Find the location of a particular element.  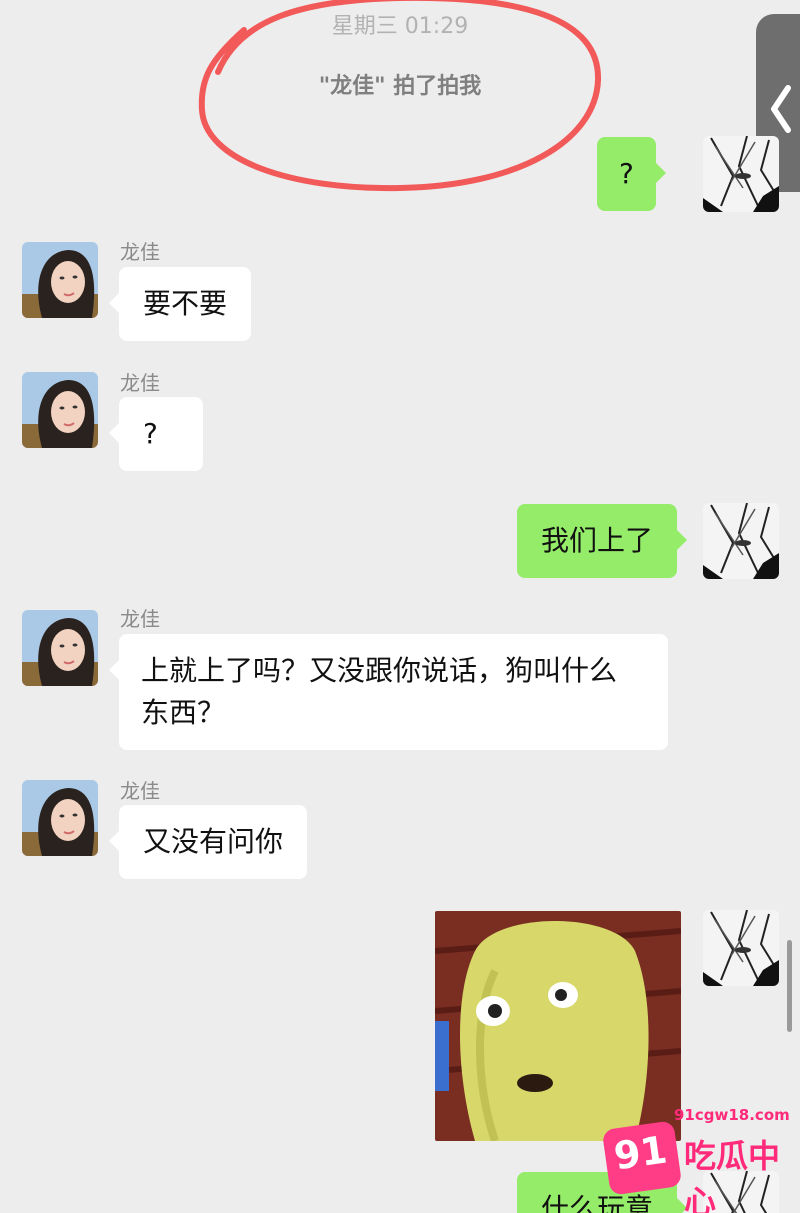

outgoing-message-bubble: ? is located at coordinates (631, 174).